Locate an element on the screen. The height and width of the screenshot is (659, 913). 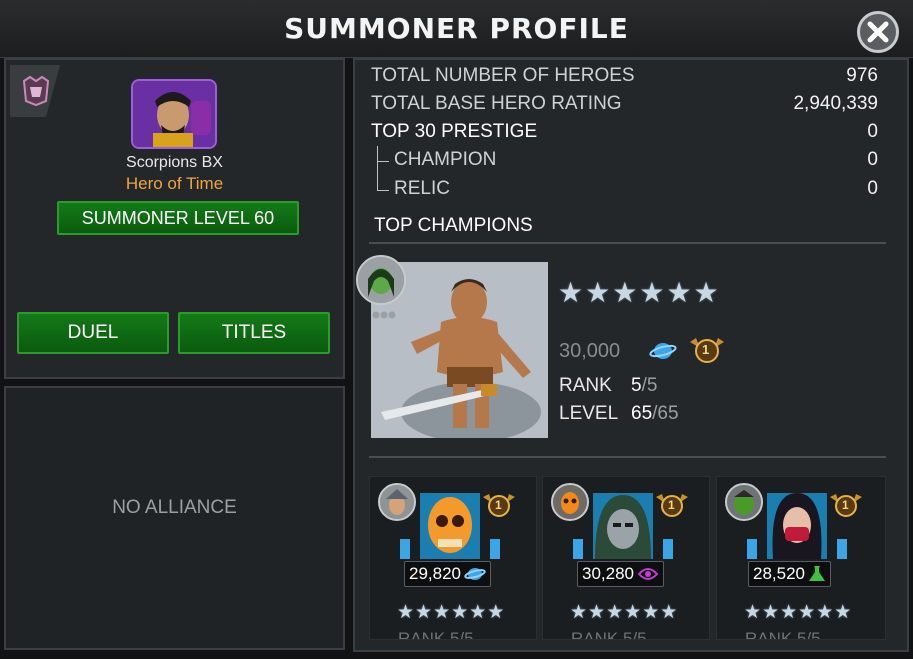
featured-rating: 30,000 is located at coordinates (590, 351).